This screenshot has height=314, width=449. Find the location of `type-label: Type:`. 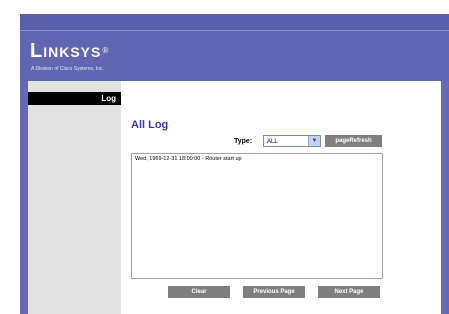

type-label: Type: is located at coordinates (243, 141).